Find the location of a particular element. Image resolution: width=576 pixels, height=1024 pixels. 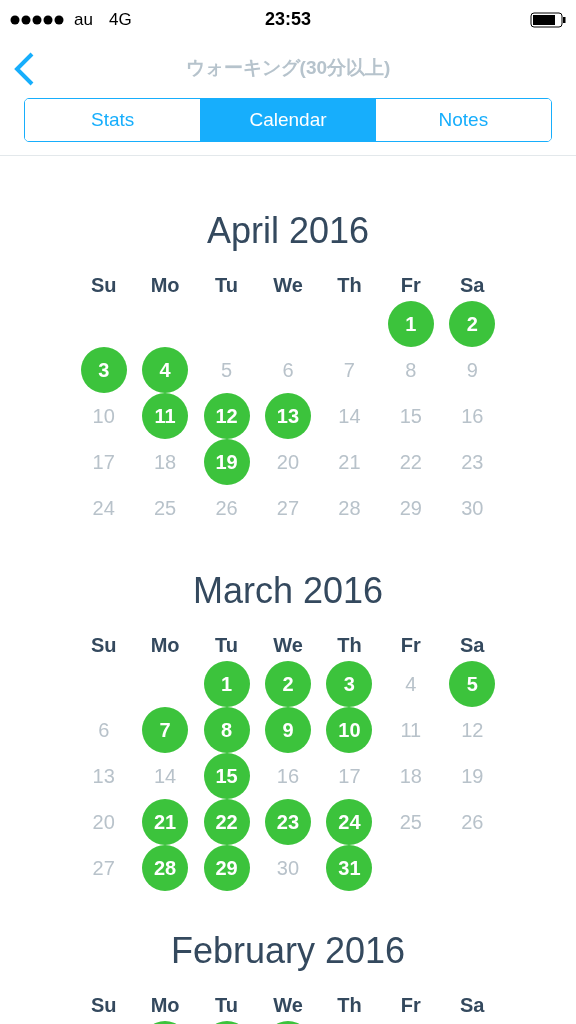

calendar-day: 24 is located at coordinates (103, 508).